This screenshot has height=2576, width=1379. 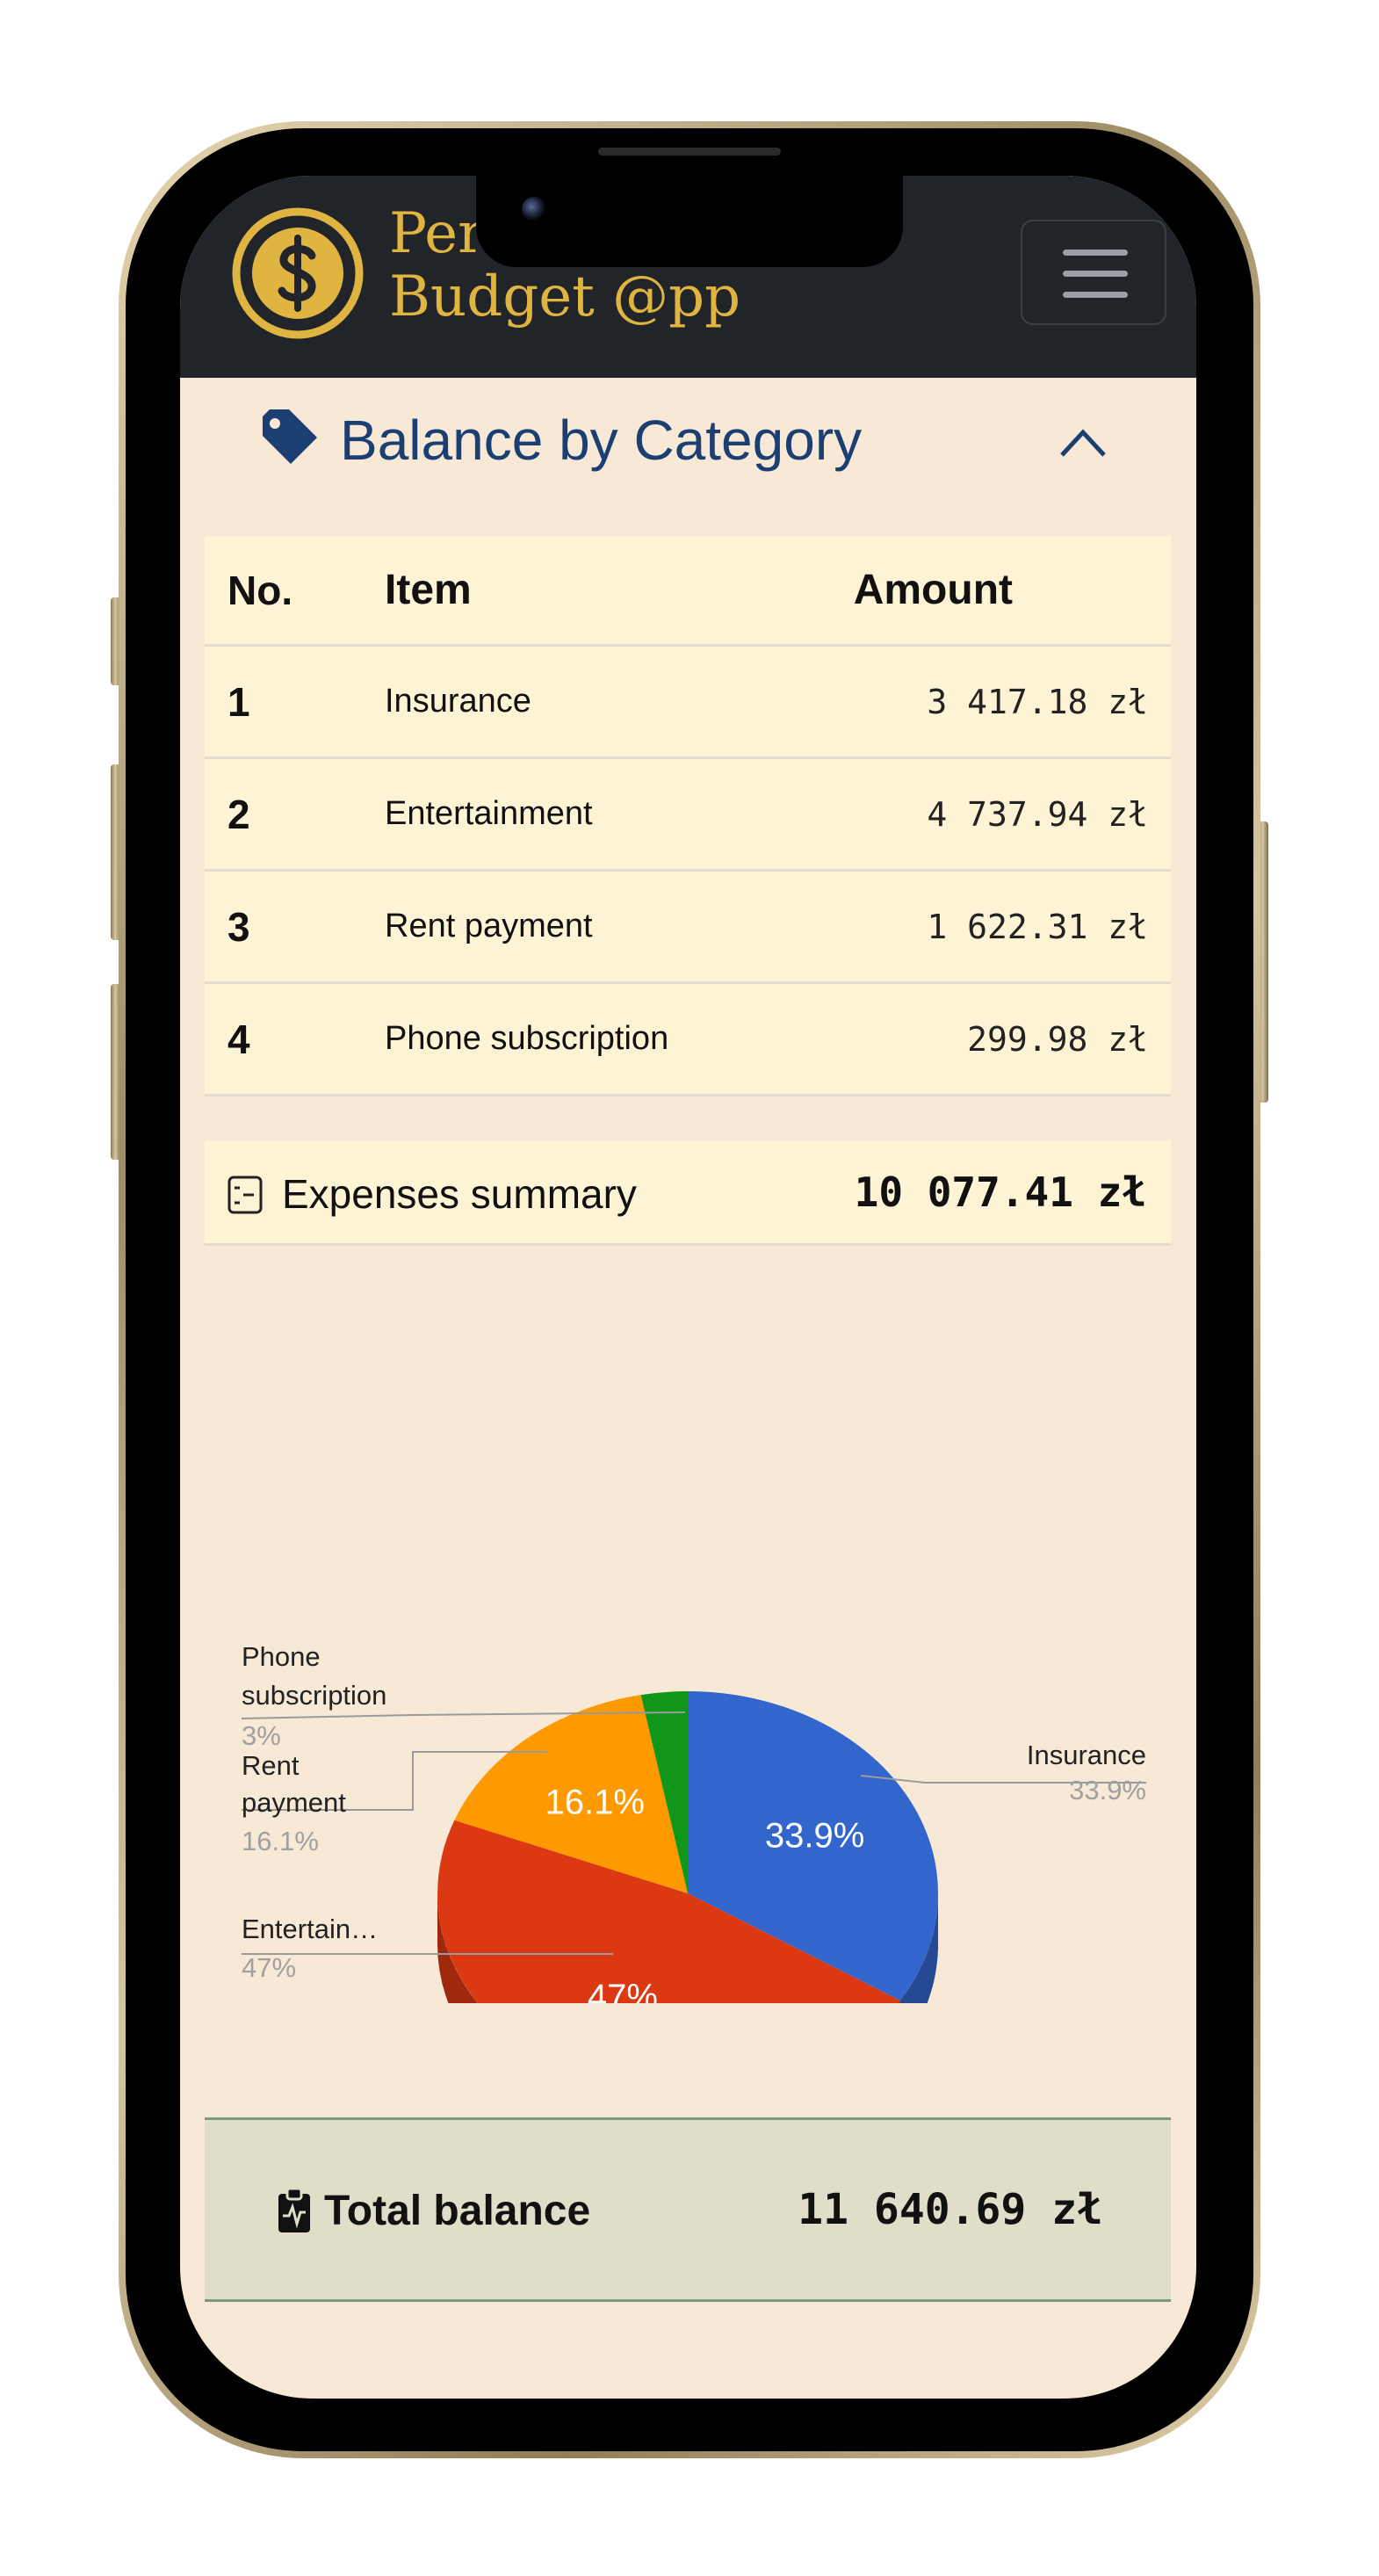 I want to click on total-balance-label: Total balance, so click(x=458, y=2211).